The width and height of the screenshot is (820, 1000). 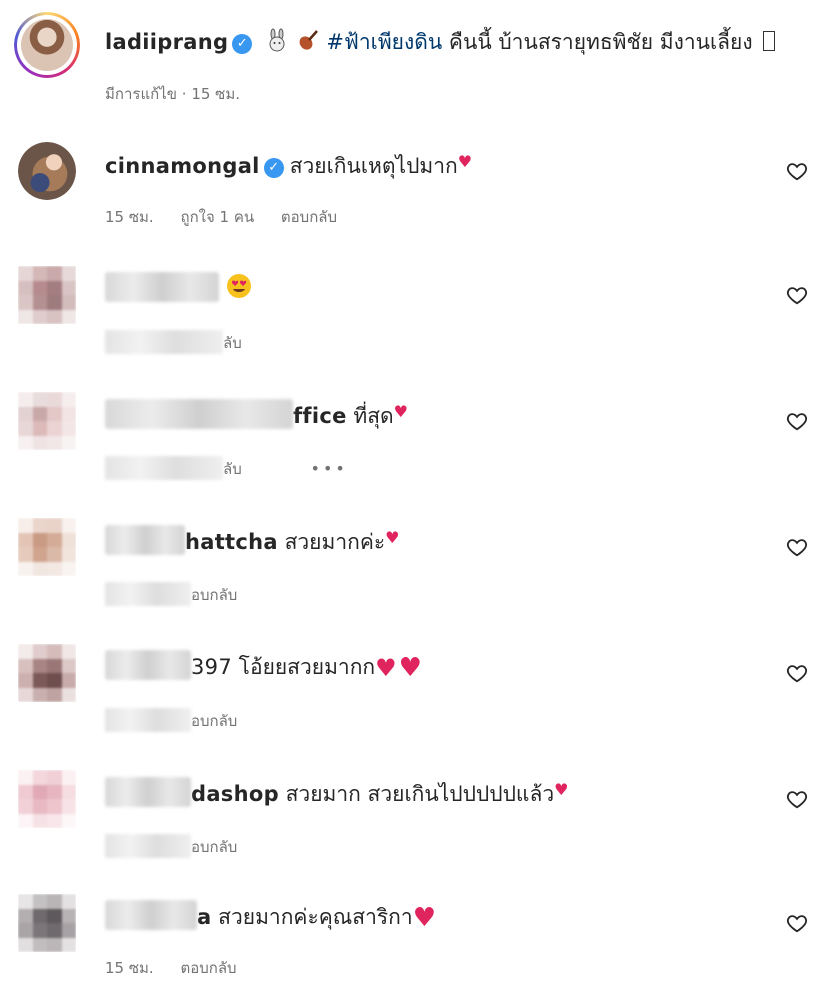 What do you see at coordinates (320, 416) in the screenshot?
I see `comment-username: ffice` at bounding box center [320, 416].